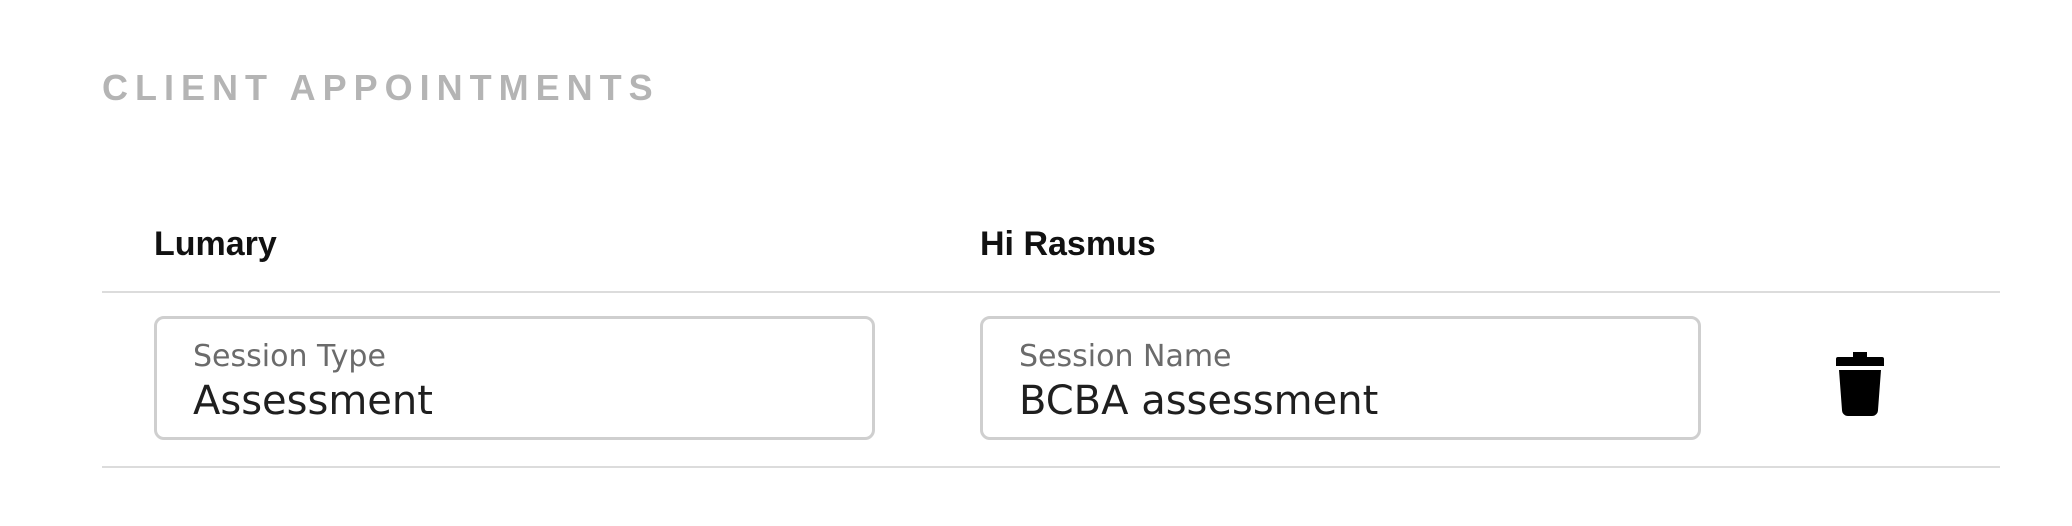 This screenshot has height=526, width=2072. Describe the element at coordinates (514, 378) in the screenshot. I see `session-type-field: Session Type Assessment` at that location.